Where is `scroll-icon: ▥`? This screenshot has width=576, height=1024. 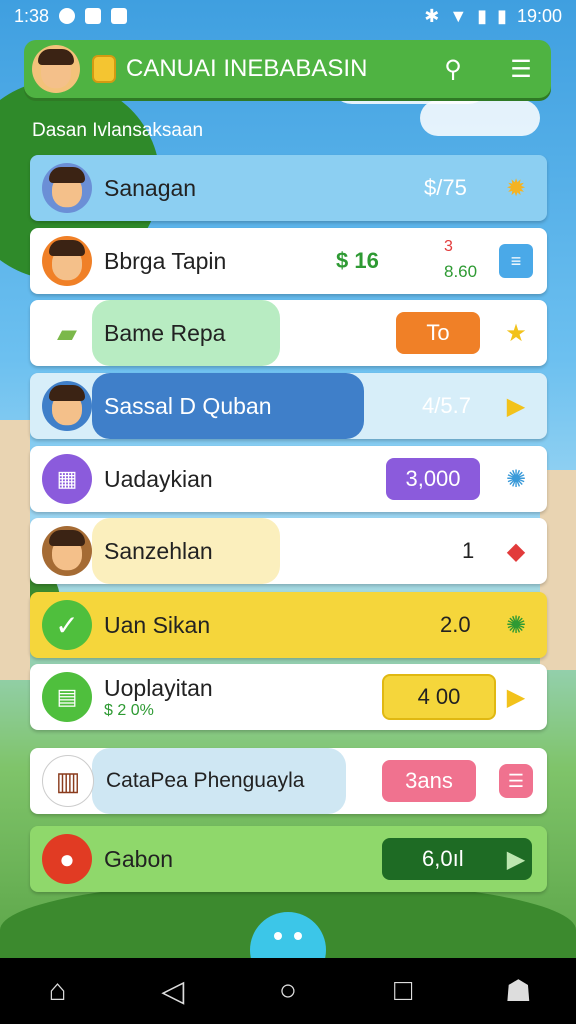 scroll-icon: ▥ is located at coordinates (68, 781).